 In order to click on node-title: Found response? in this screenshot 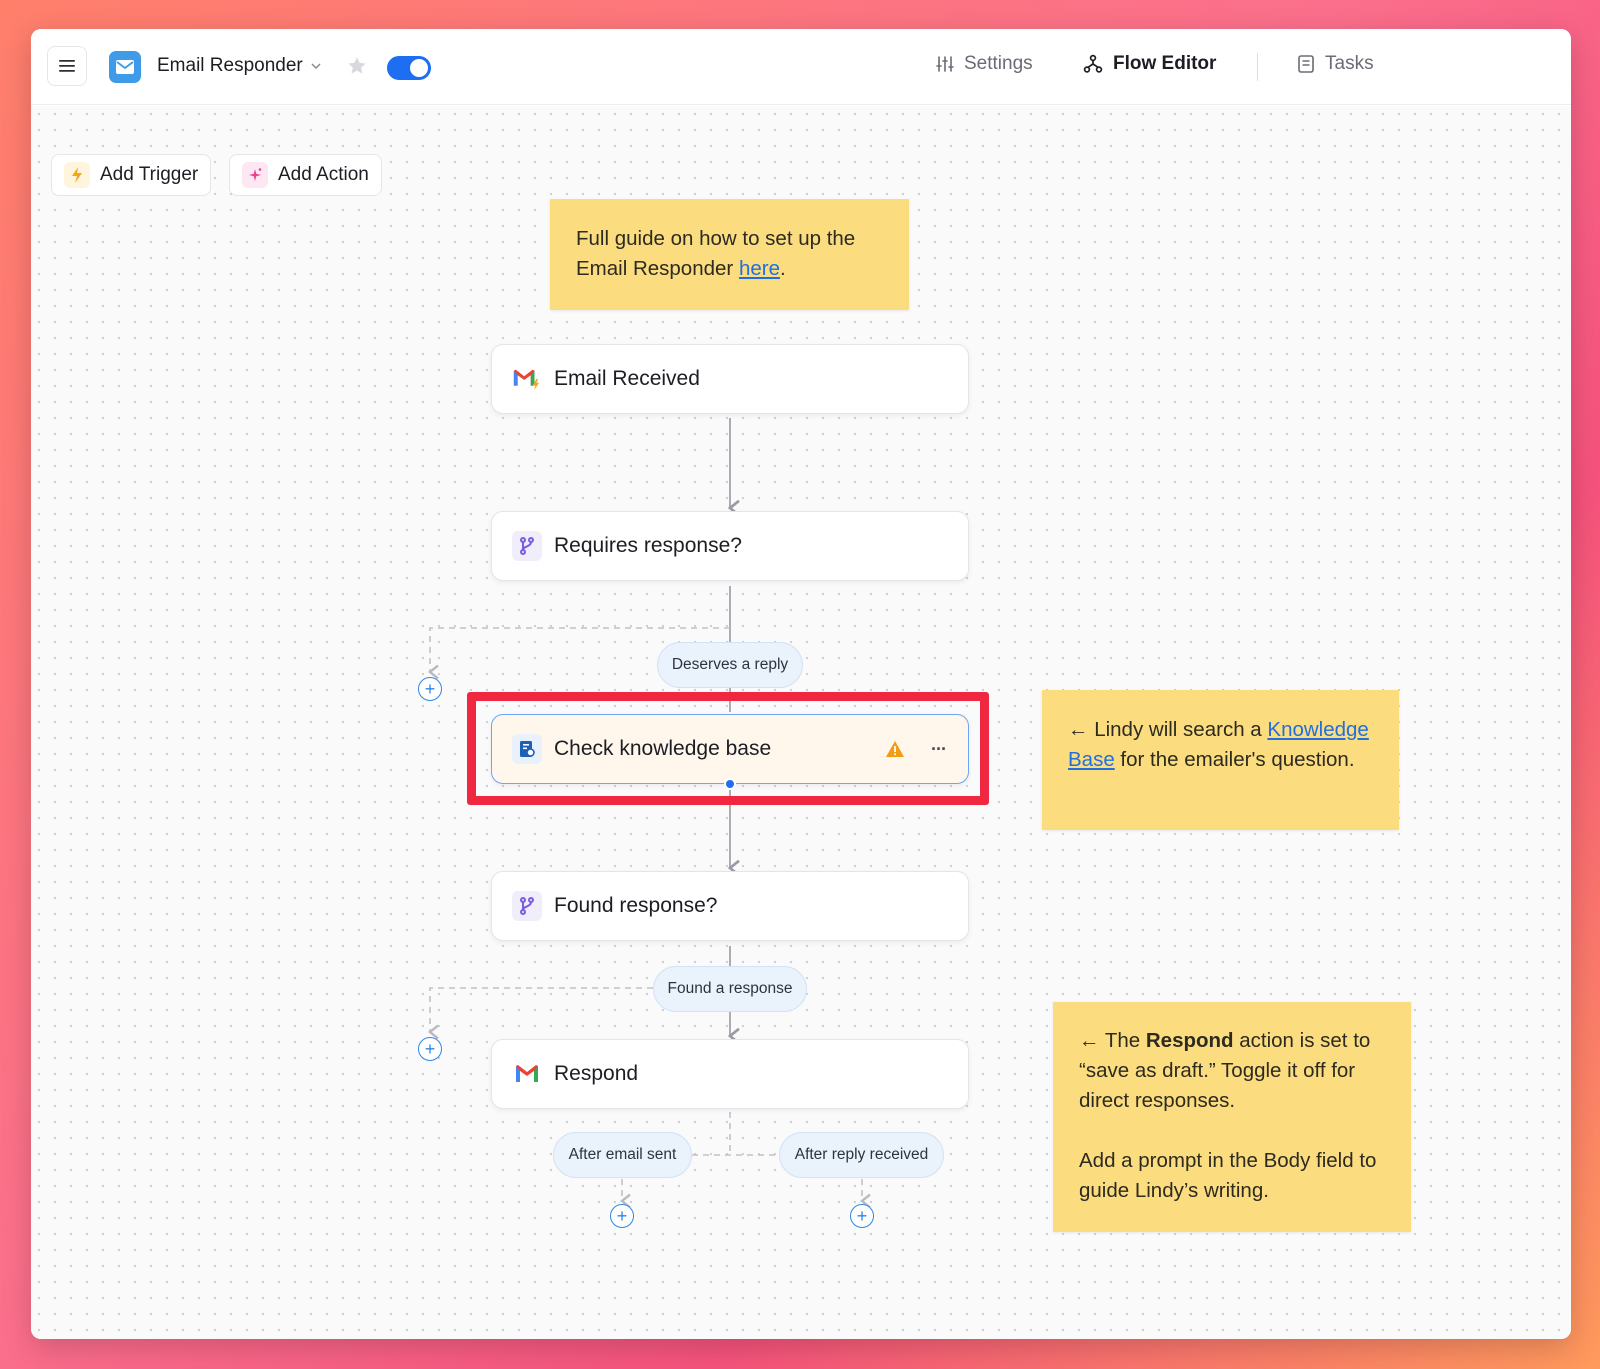, I will do `click(636, 905)`.